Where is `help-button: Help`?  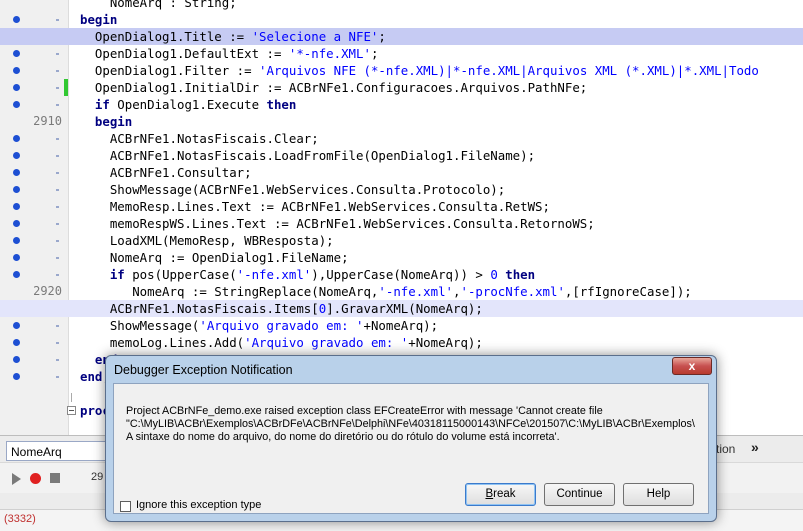 help-button: Help is located at coordinates (658, 494).